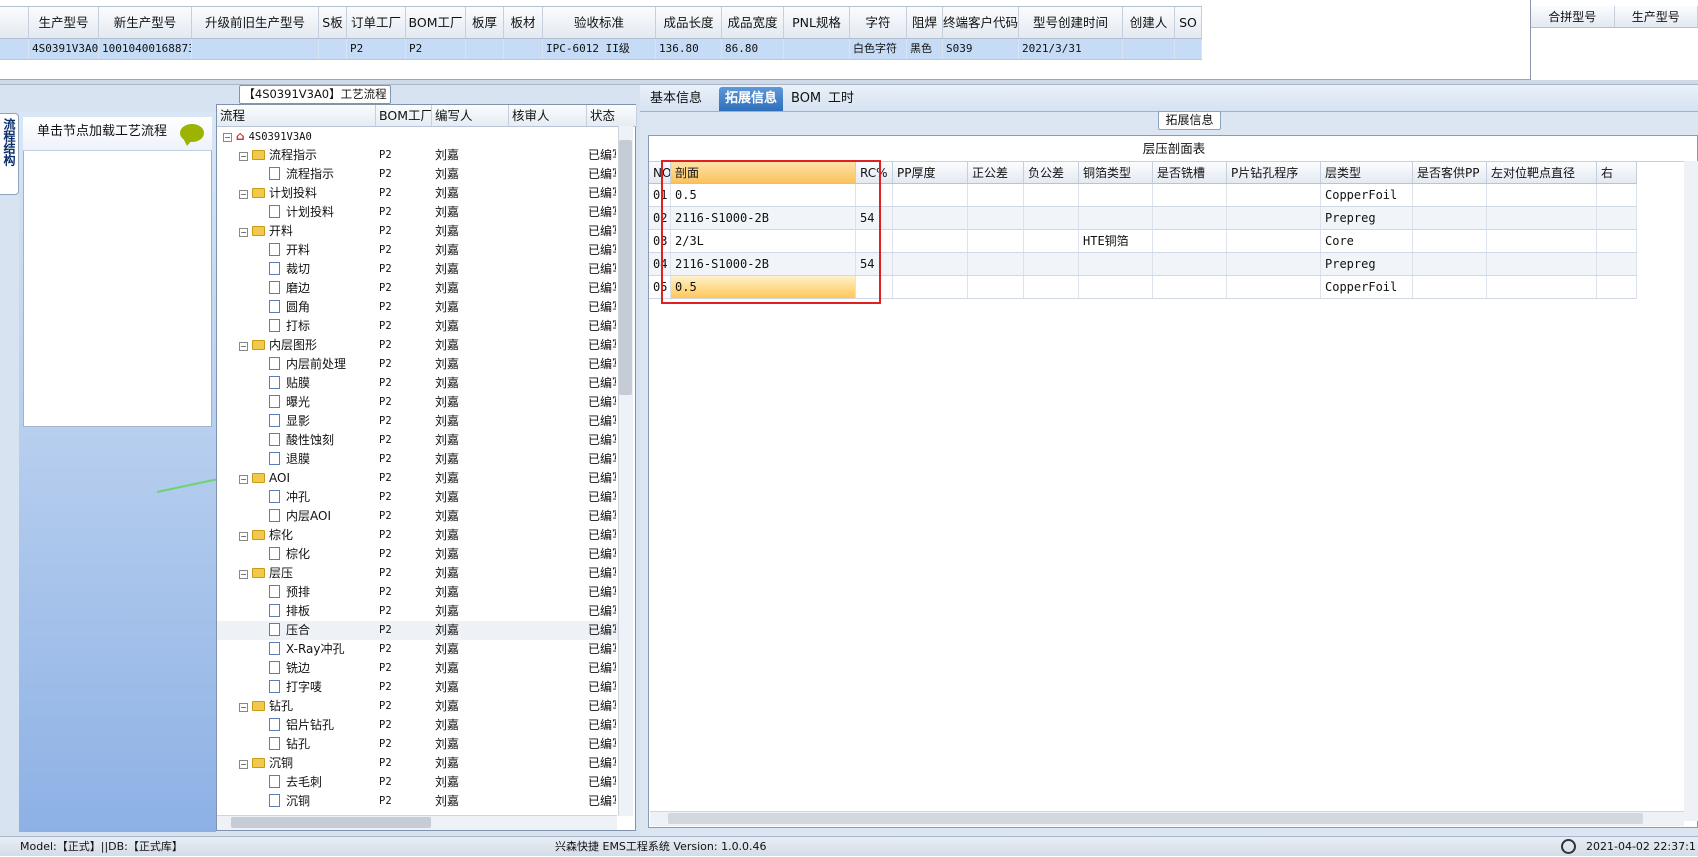  What do you see at coordinates (333, 22) in the screenshot?
I see `column-header: S板` at bounding box center [333, 22].